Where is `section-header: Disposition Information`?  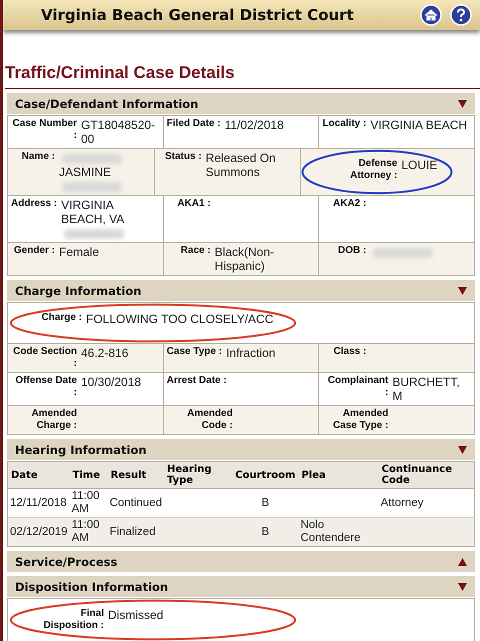 section-header: Disposition Information is located at coordinates (241, 586).